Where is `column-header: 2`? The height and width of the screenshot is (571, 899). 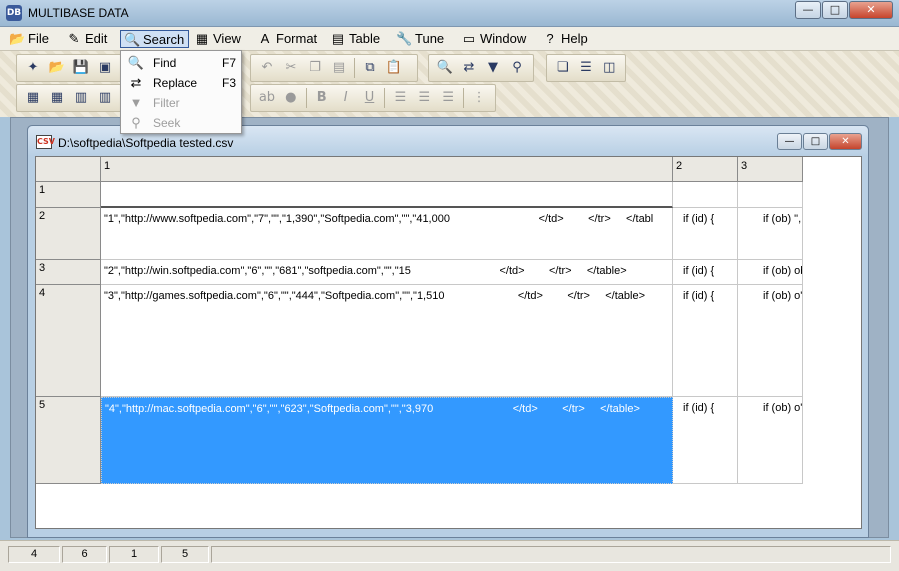
column-header: 2 is located at coordinates (705, 169).